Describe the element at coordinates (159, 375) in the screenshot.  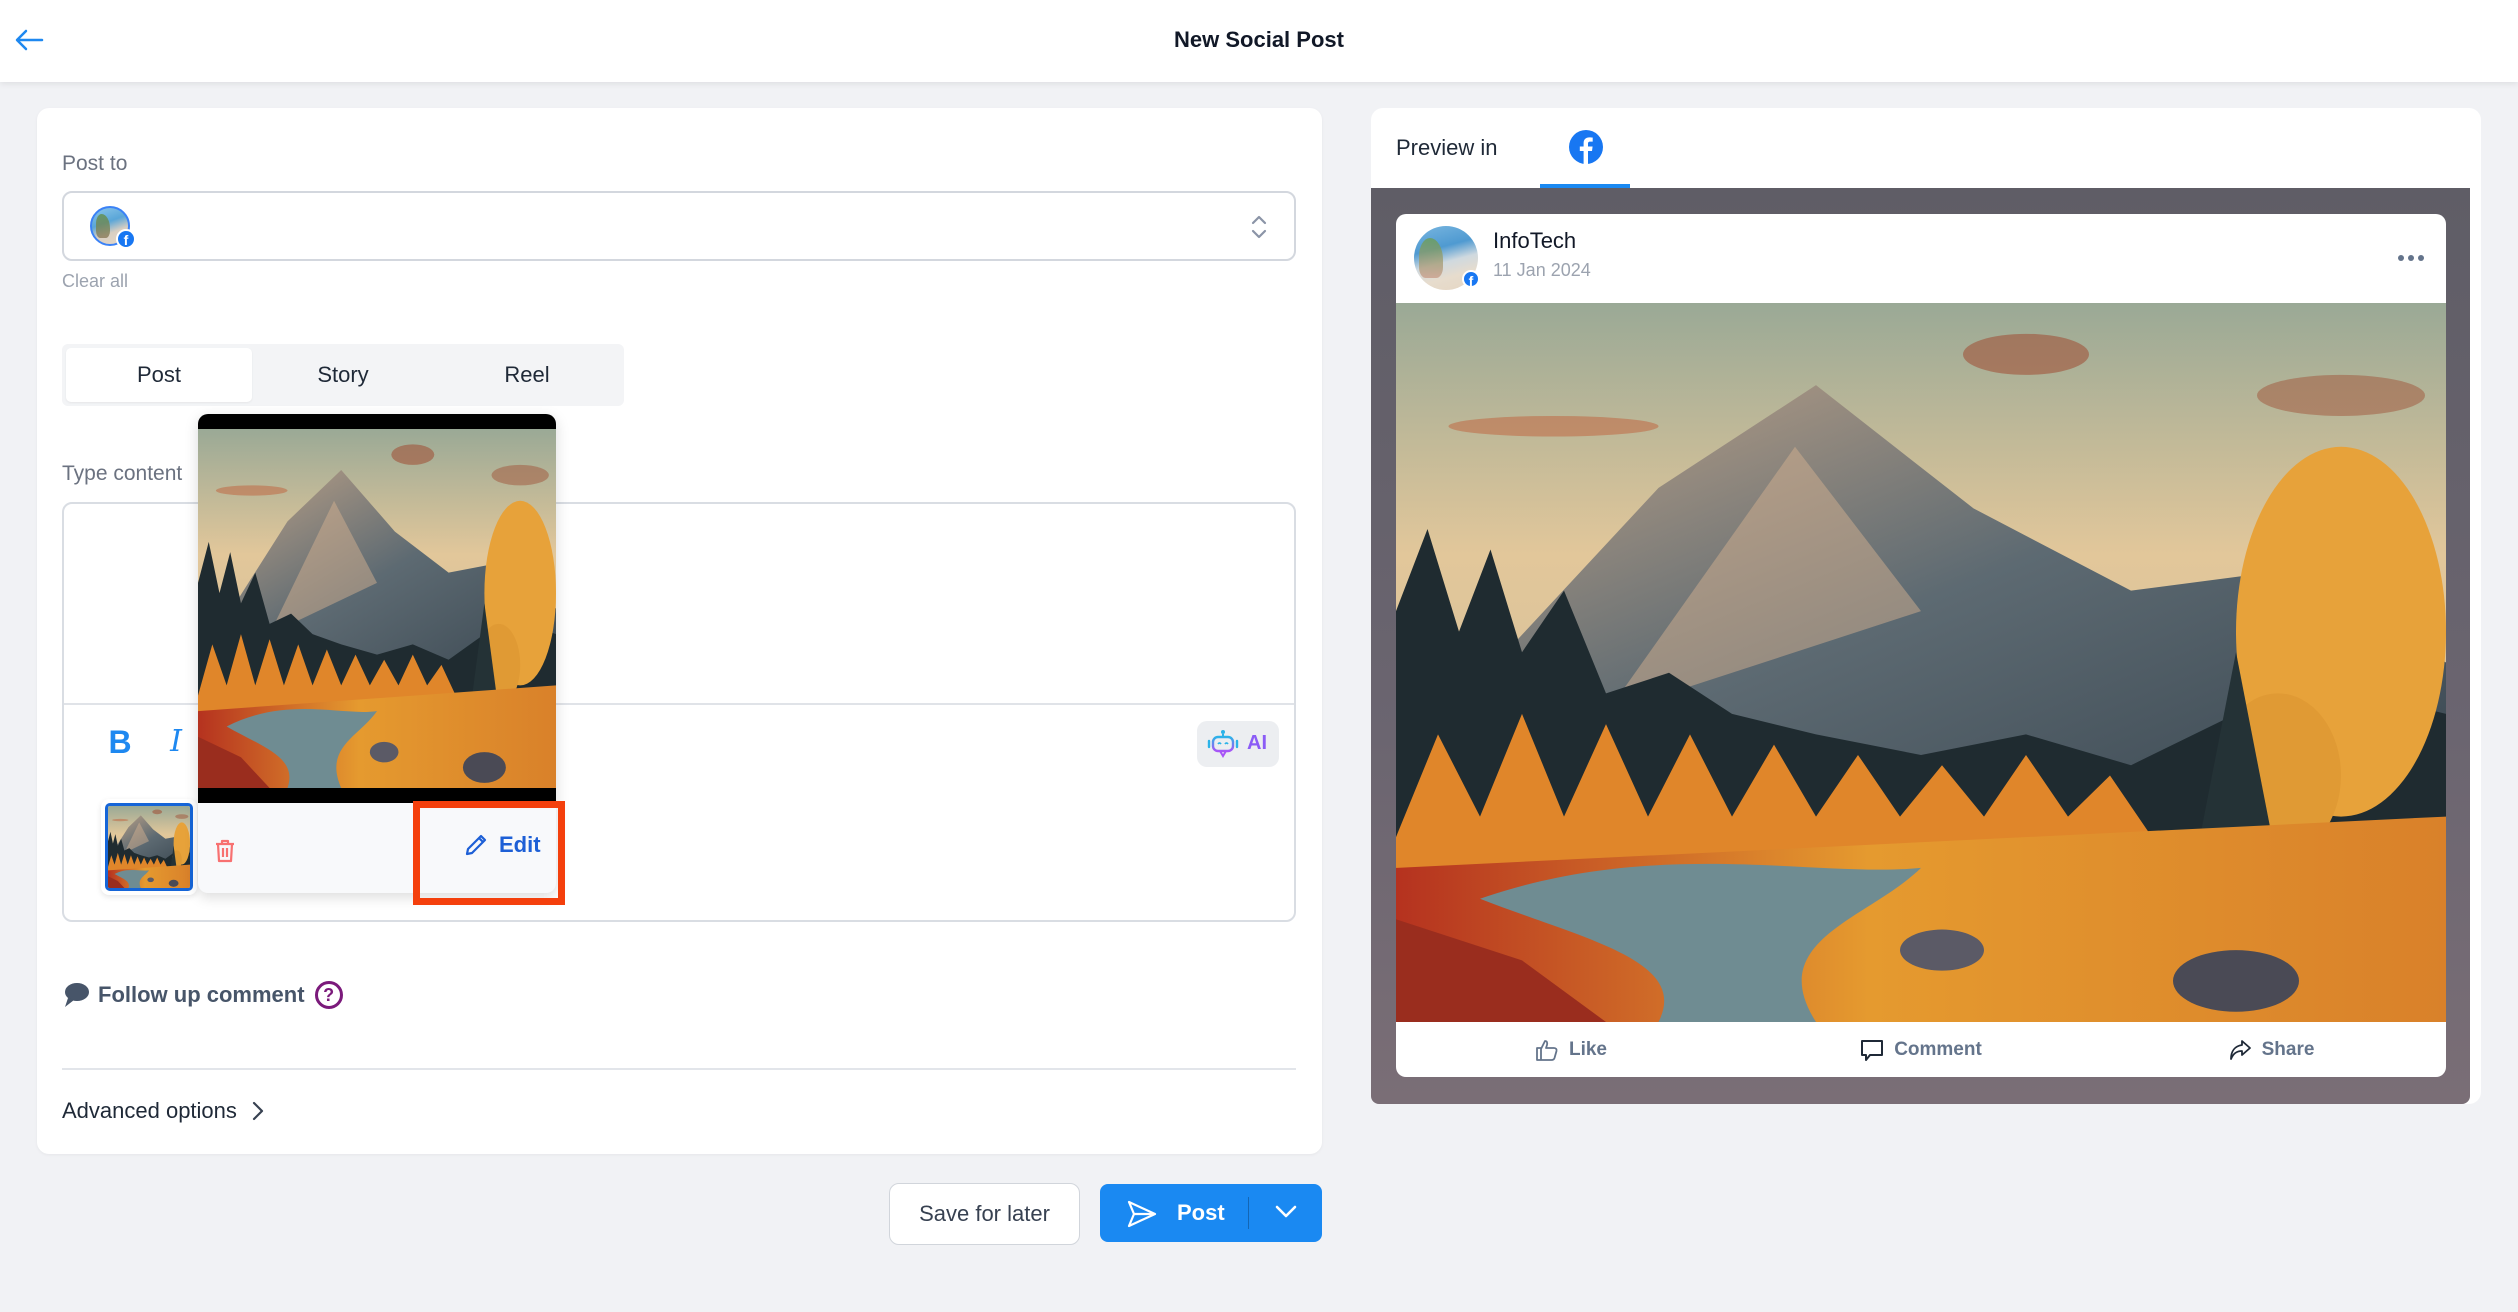
I see `tab-post: Post` at that location.